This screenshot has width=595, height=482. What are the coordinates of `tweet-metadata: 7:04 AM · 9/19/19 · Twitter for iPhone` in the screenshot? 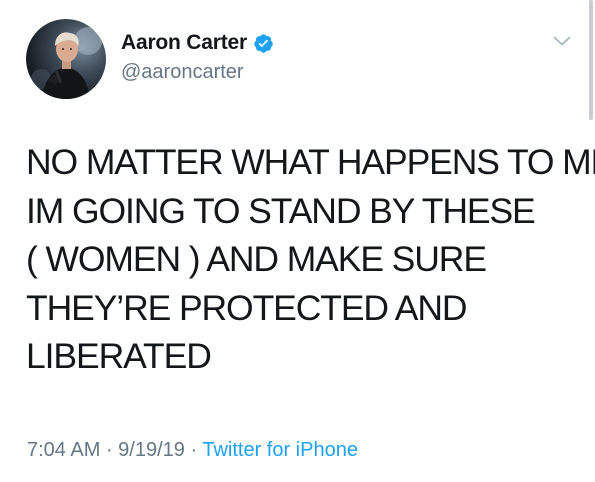 It's located at (192, 450).